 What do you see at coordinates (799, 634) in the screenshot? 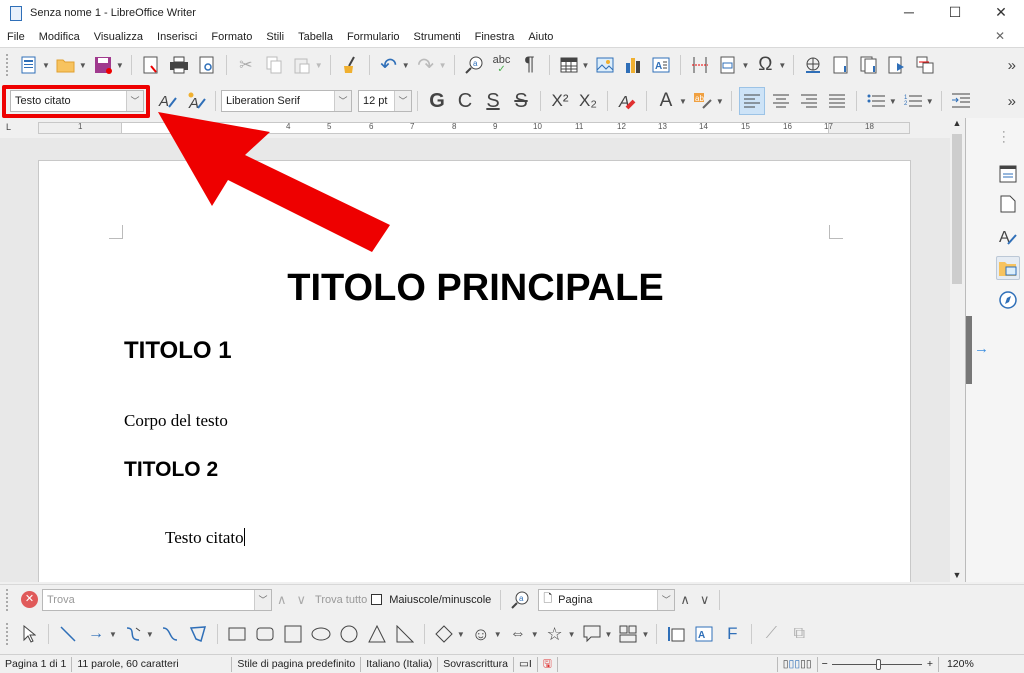
I see `extrusion-icon: ⧉` at bounding box center [799, 634].